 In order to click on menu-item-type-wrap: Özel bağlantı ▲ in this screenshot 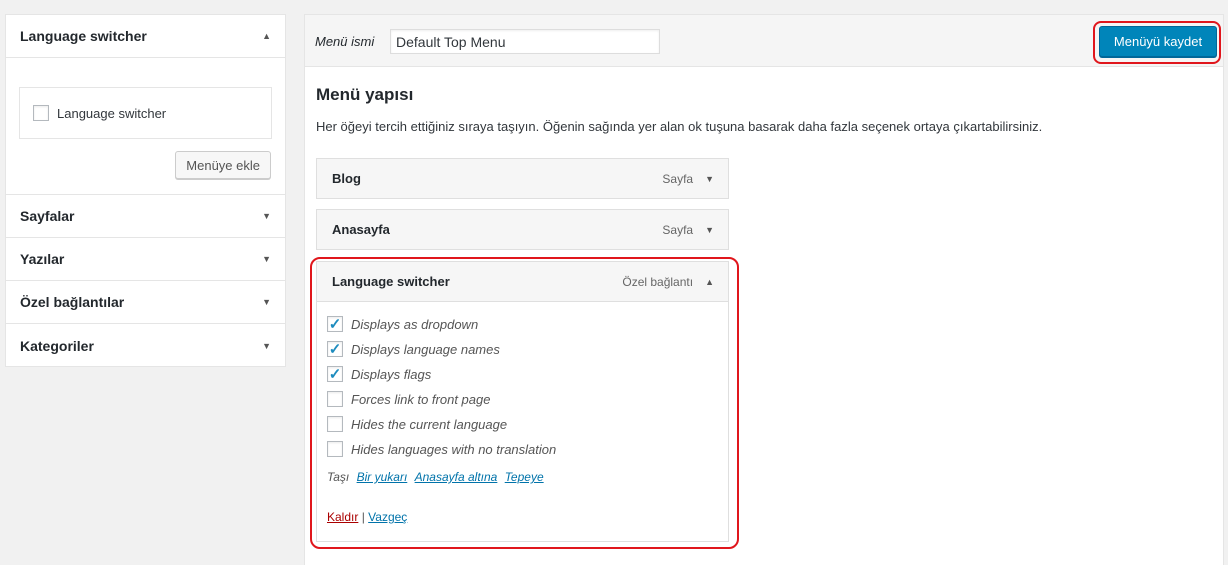, I will do `click(668, 282)`.